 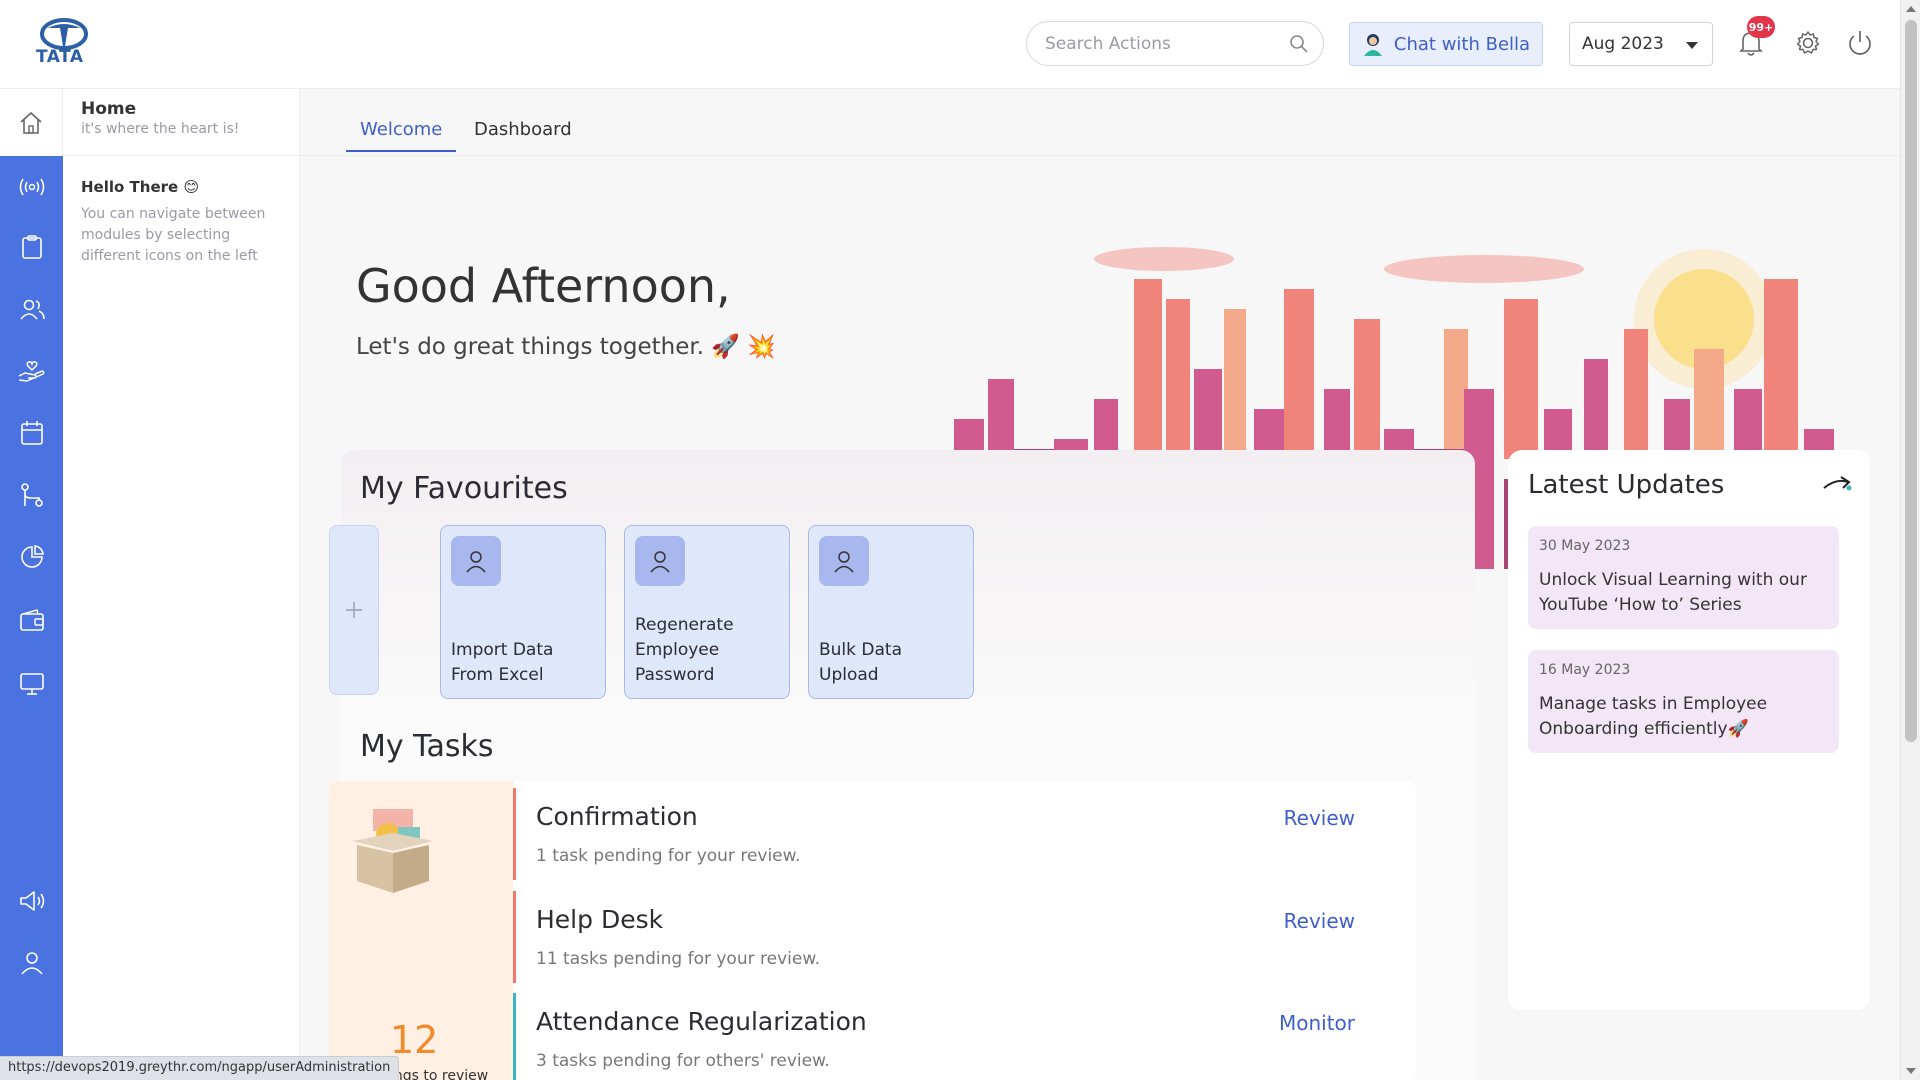 I want to click on power-icon, so click(x=1860, y=43).